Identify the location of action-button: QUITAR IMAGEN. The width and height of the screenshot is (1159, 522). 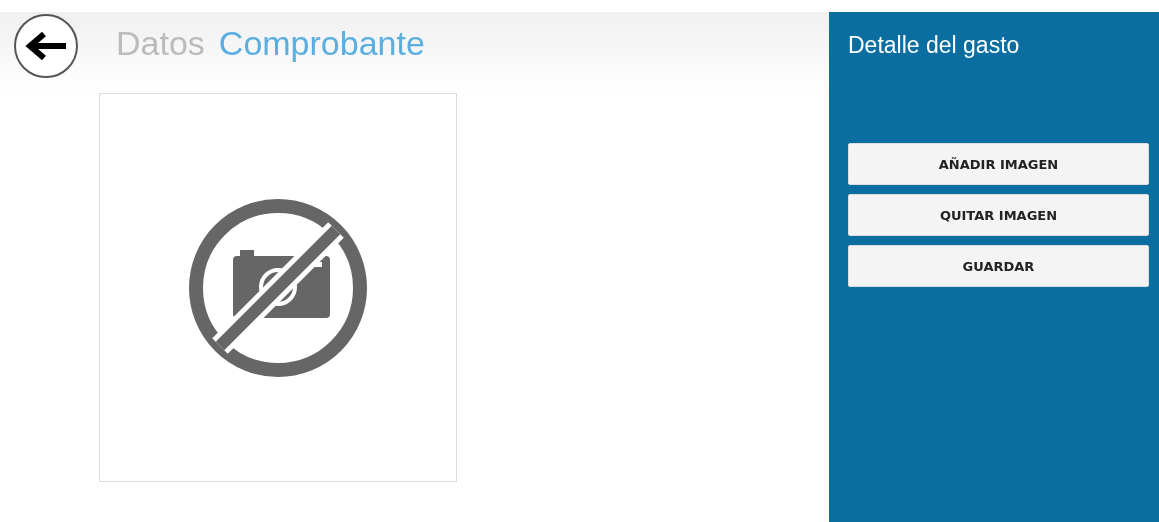
(998, 215).